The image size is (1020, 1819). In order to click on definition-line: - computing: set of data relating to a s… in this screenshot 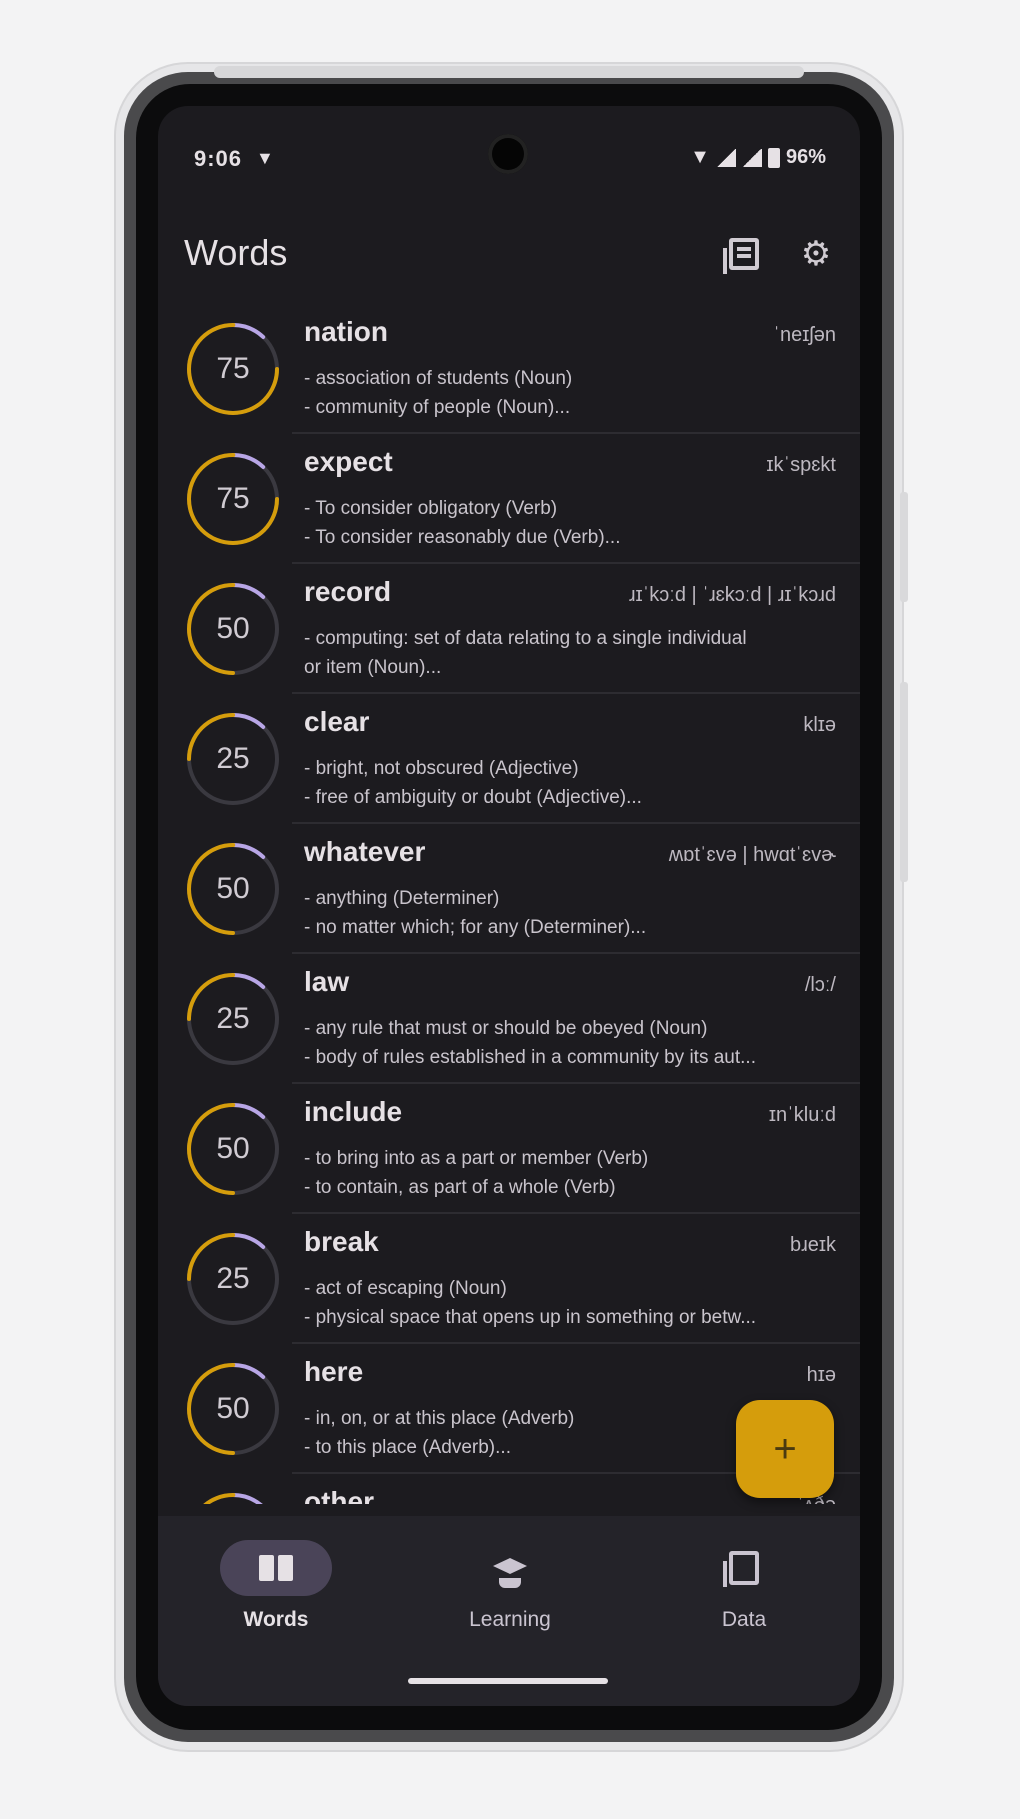, I will do `click(525, 638)`.